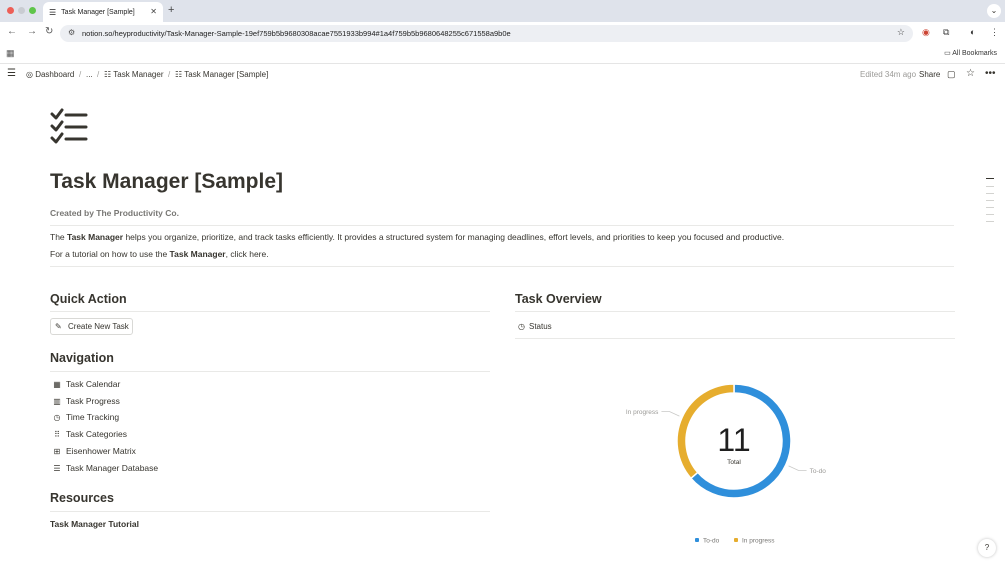 This screenshot has height=565, width=1005. What do you see at coordinates (970, 53) in the screenshot?
I see `all-bookmarks-button: ▭ All Bookmarks` at bounding box center [970, 53].